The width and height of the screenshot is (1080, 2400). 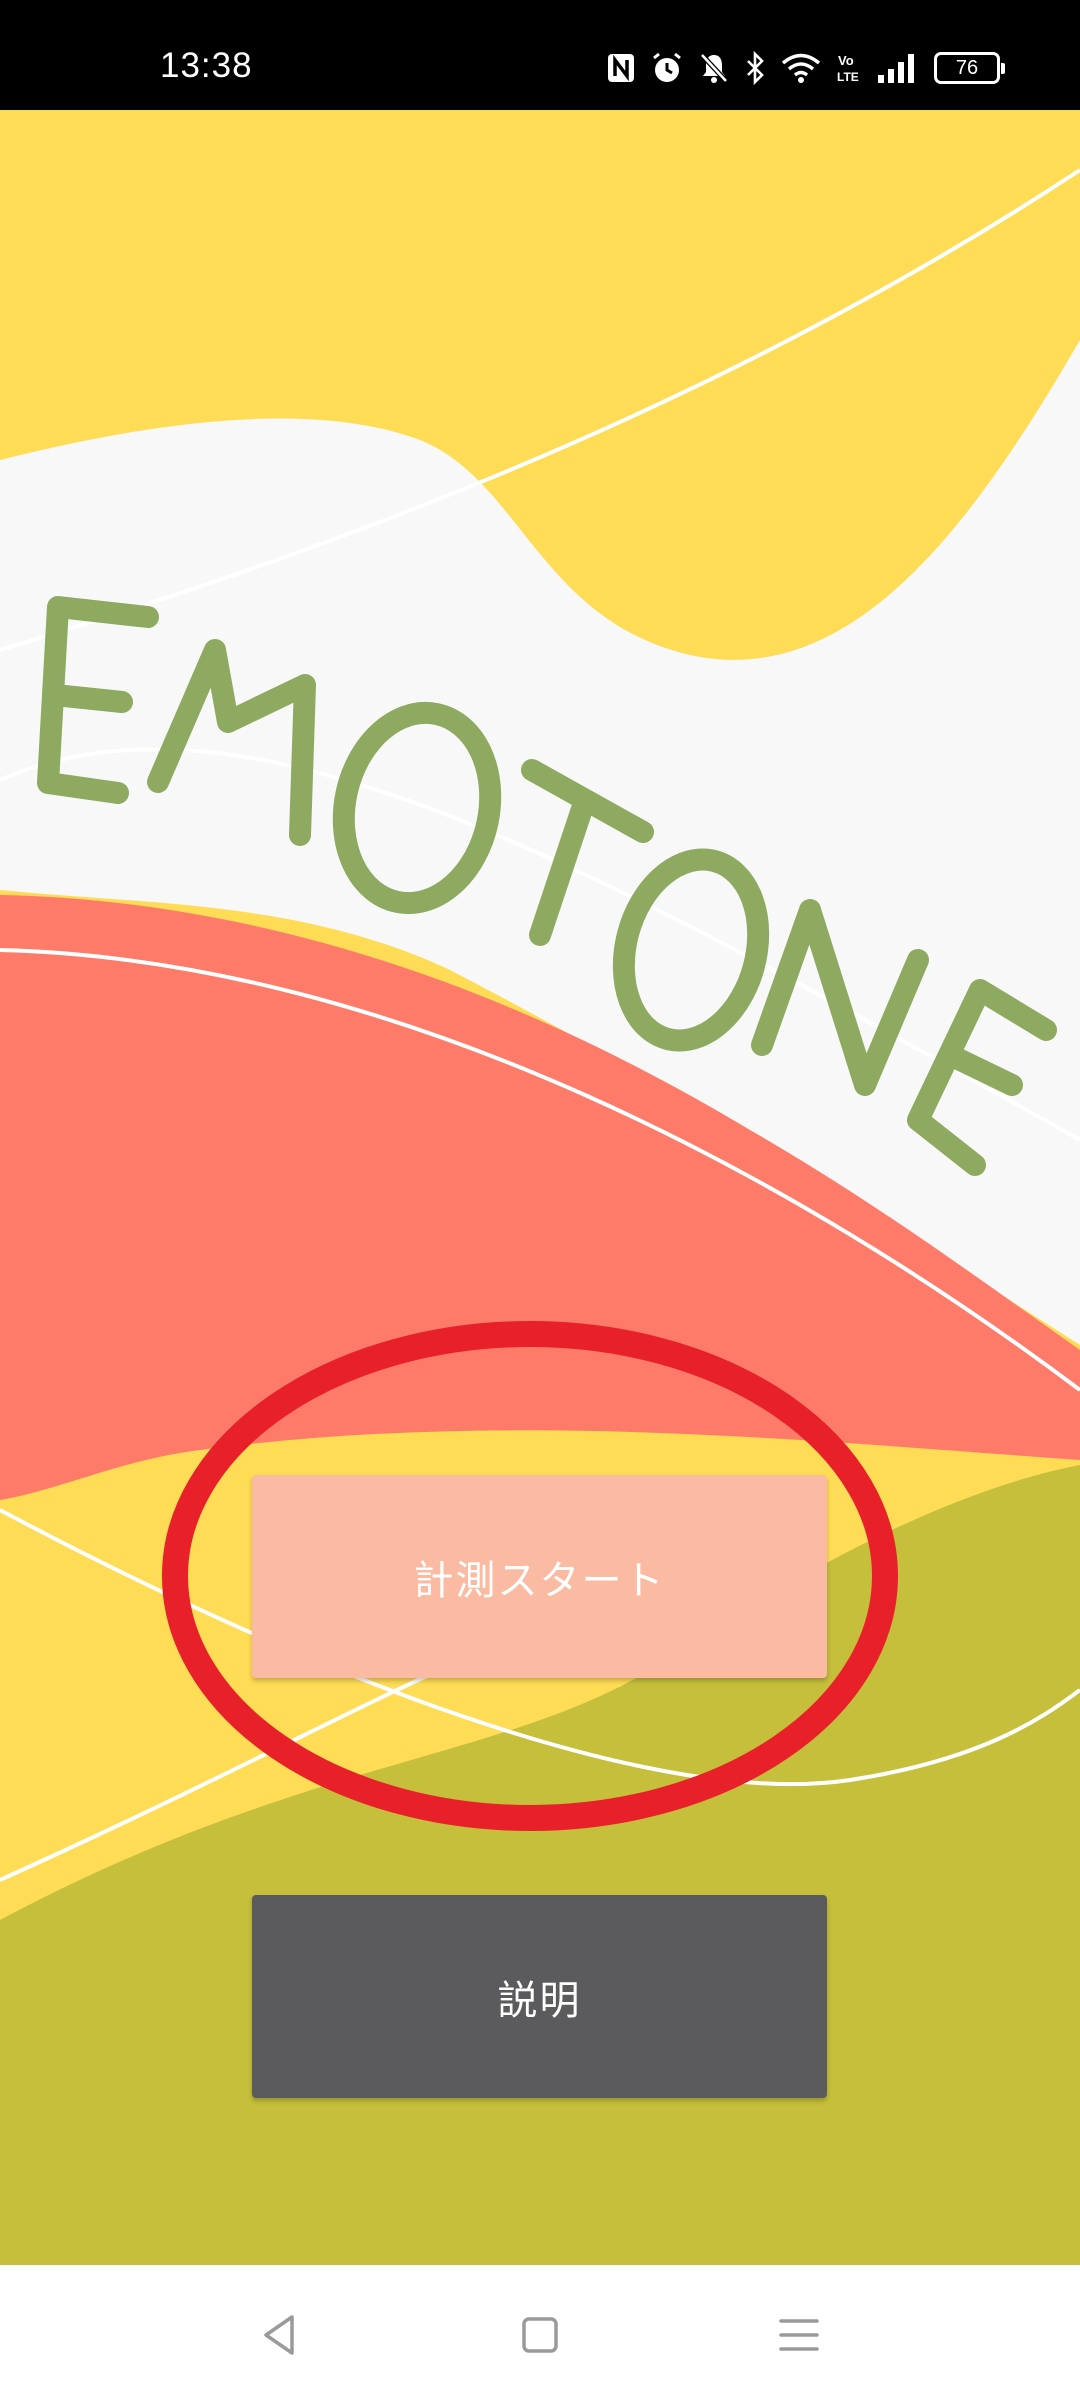 What do you see at coordinates (621, 68) in the screenshot?
I see `nfc-icon` at bounding box center [621, 68].